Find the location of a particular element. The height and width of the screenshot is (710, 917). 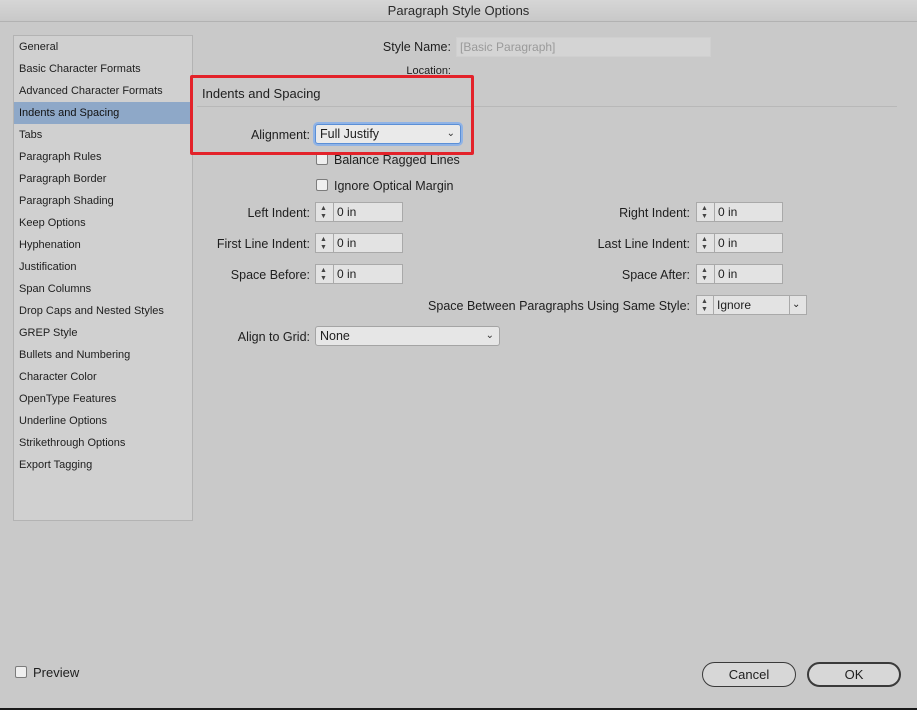

align-to-grid-value: None is located at coordinates (335, 336).